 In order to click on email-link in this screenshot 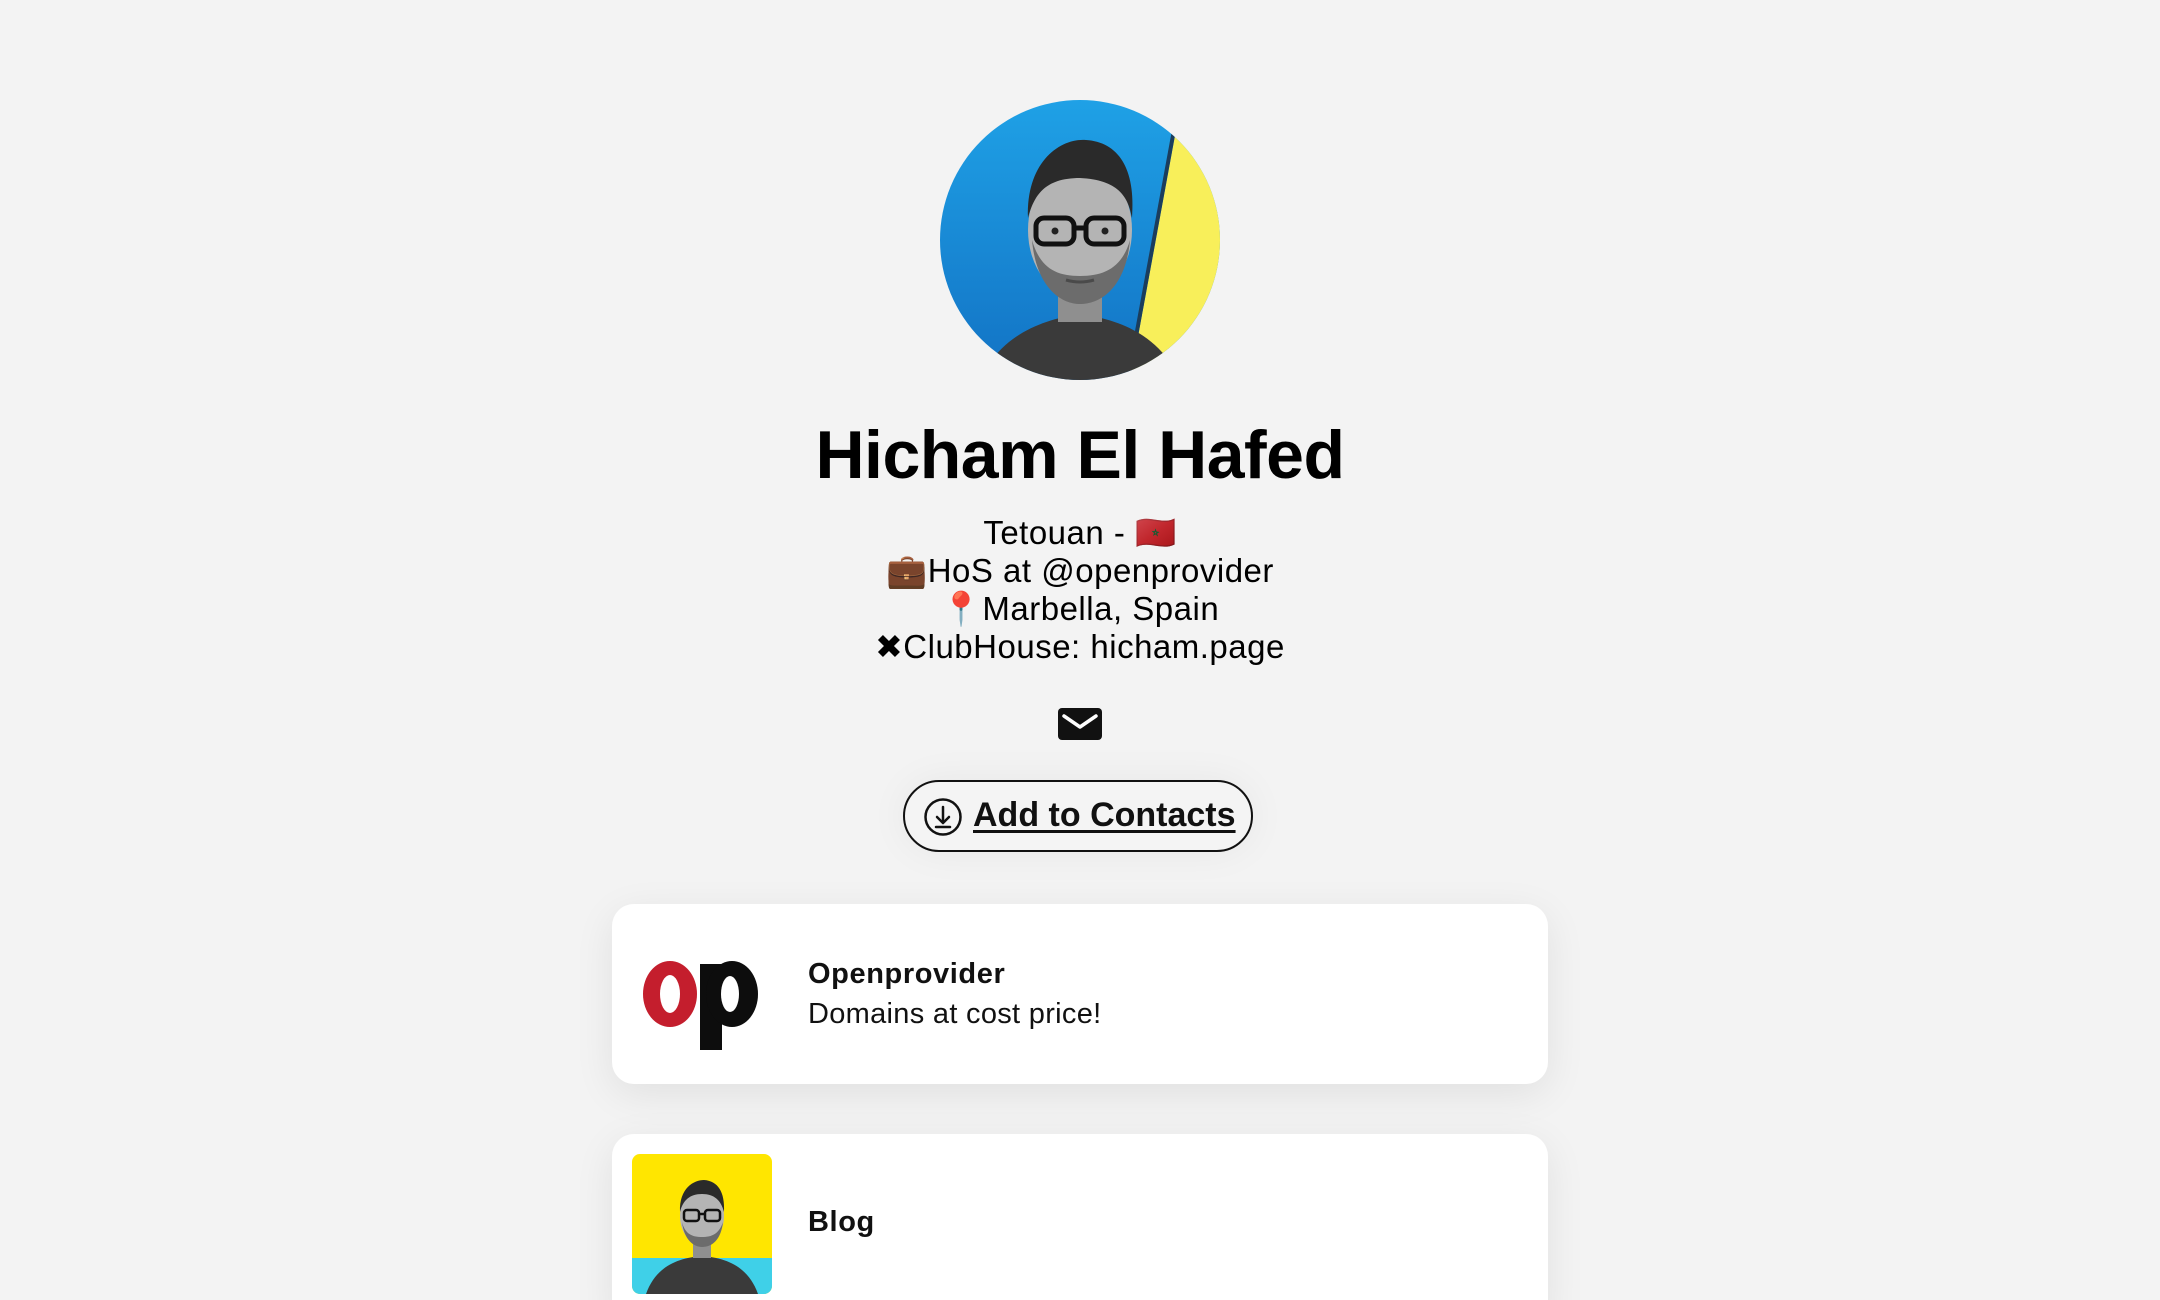, I will do `click(1080, 724)`.